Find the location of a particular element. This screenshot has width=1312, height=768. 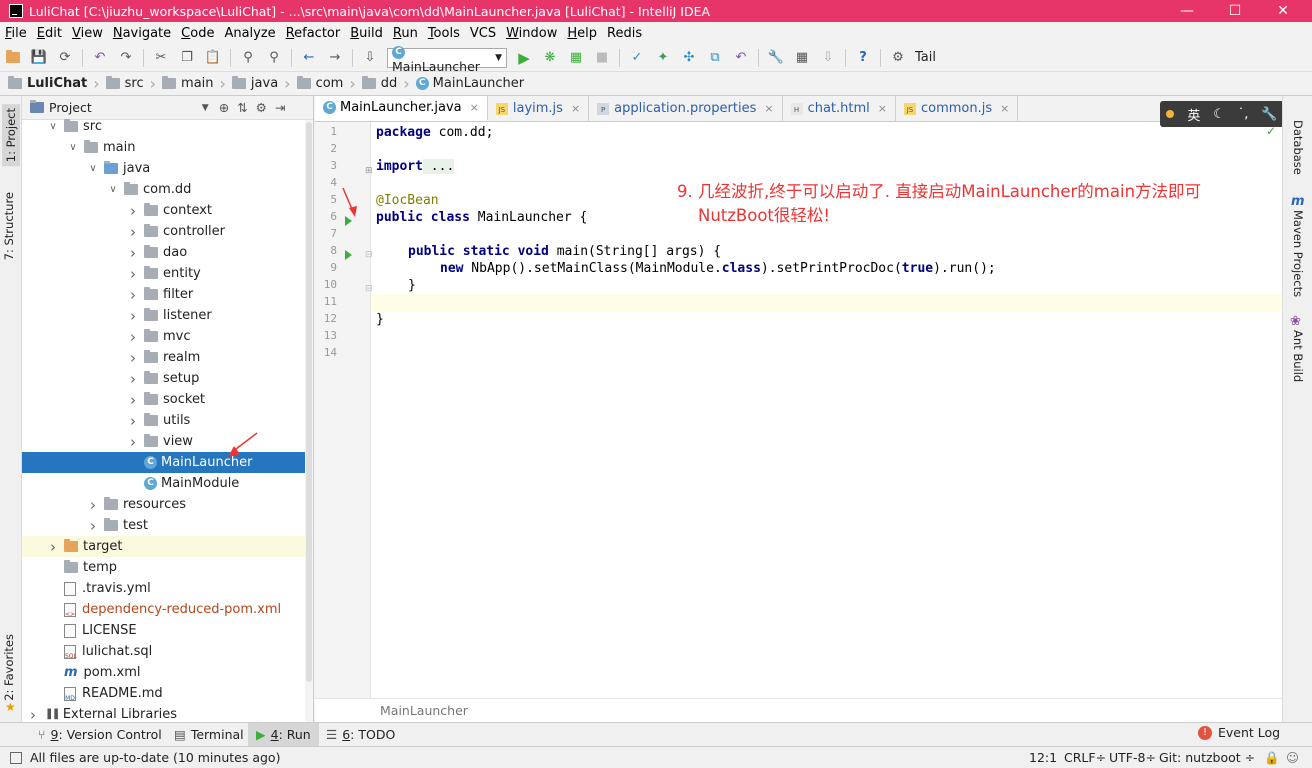

editor-tab: JS common.js × is located at coordinates (957, 108).